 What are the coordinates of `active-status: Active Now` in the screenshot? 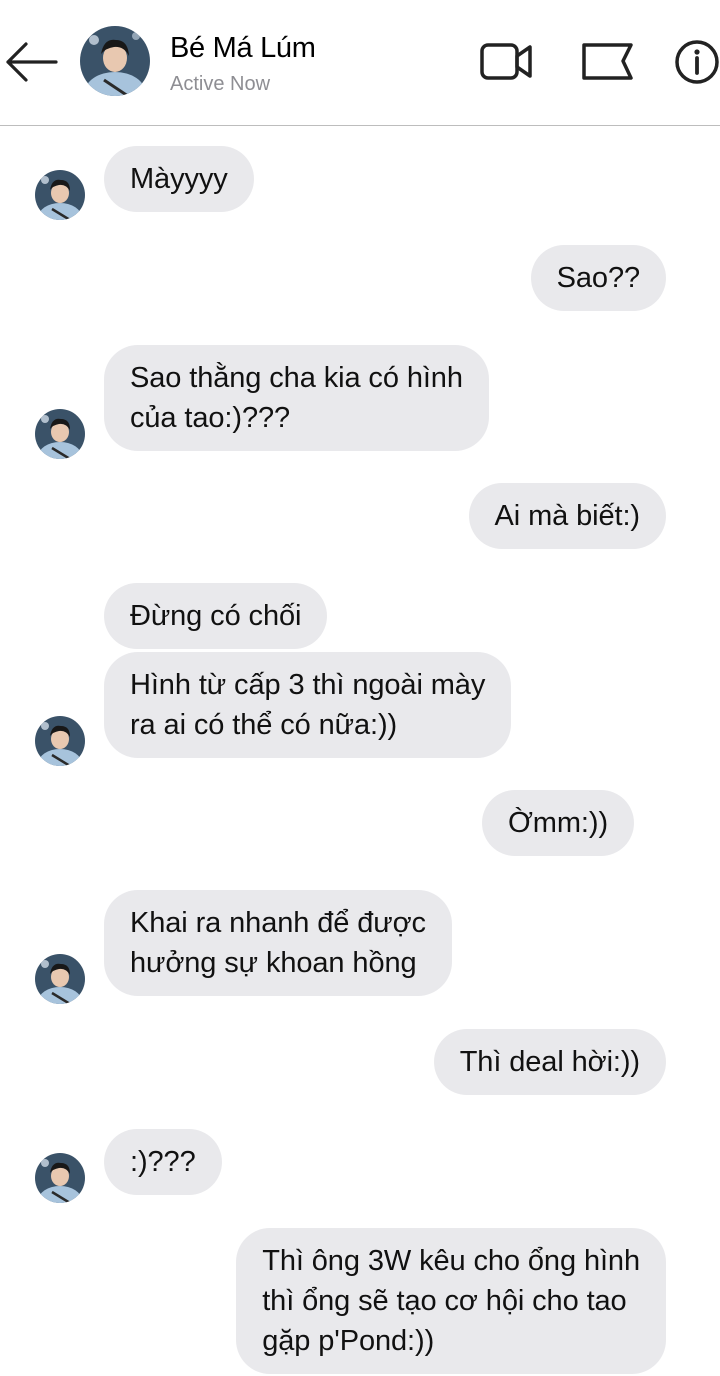 It's located at (220, 84).